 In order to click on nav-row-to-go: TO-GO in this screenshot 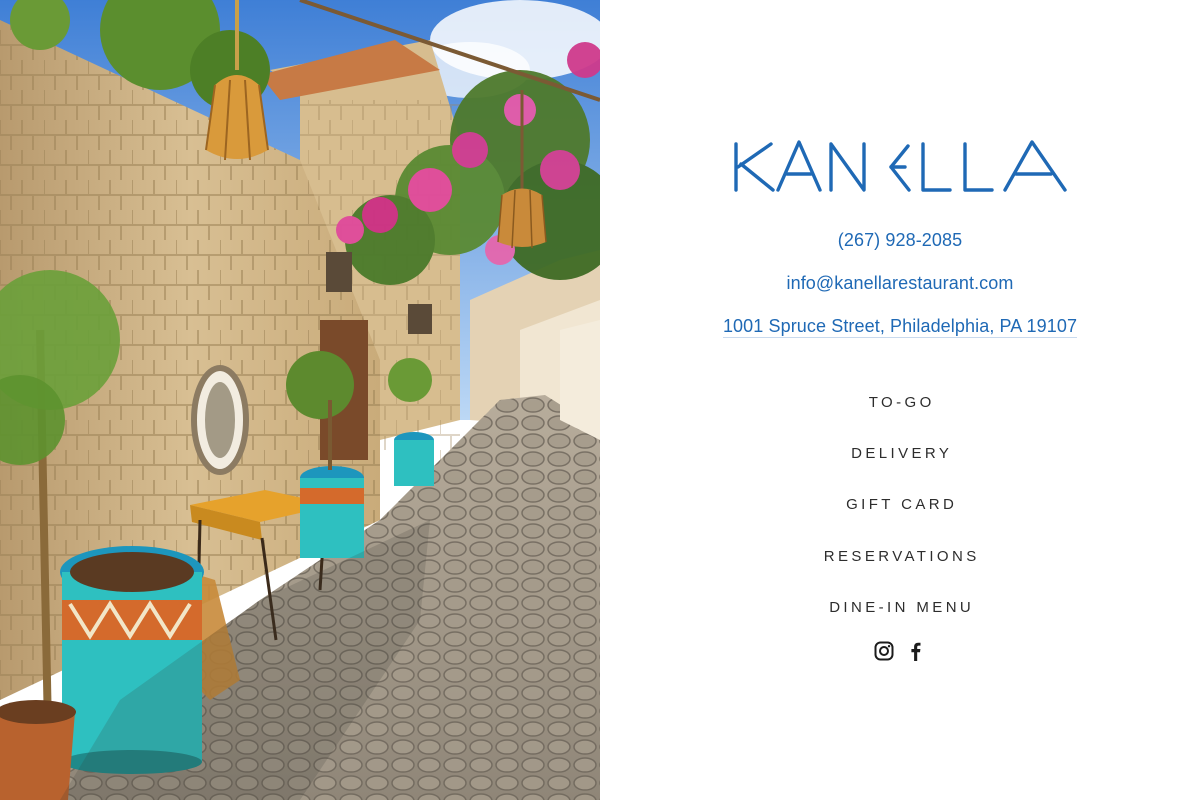, I will do `click(900, 403)`.